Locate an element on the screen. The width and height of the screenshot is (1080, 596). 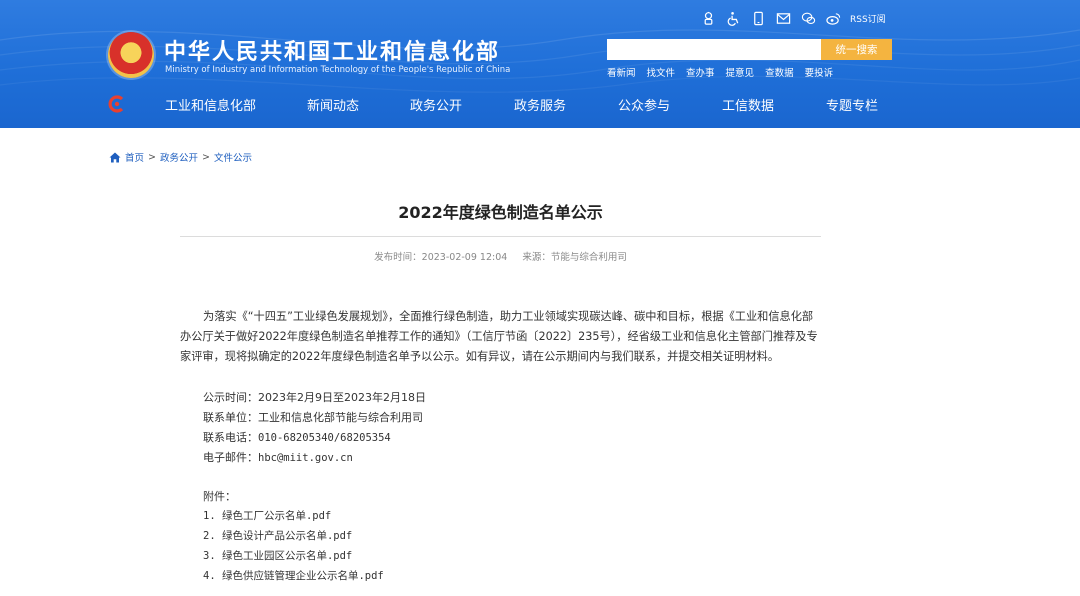
quick-link-data: 查数据 is located at coordinates (779, 72).